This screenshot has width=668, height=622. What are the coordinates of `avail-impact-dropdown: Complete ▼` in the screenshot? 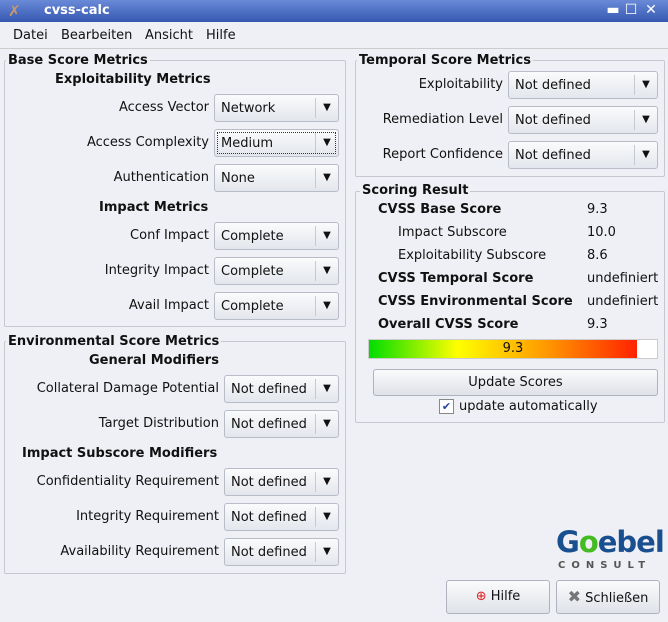 It's located at (276, 306).